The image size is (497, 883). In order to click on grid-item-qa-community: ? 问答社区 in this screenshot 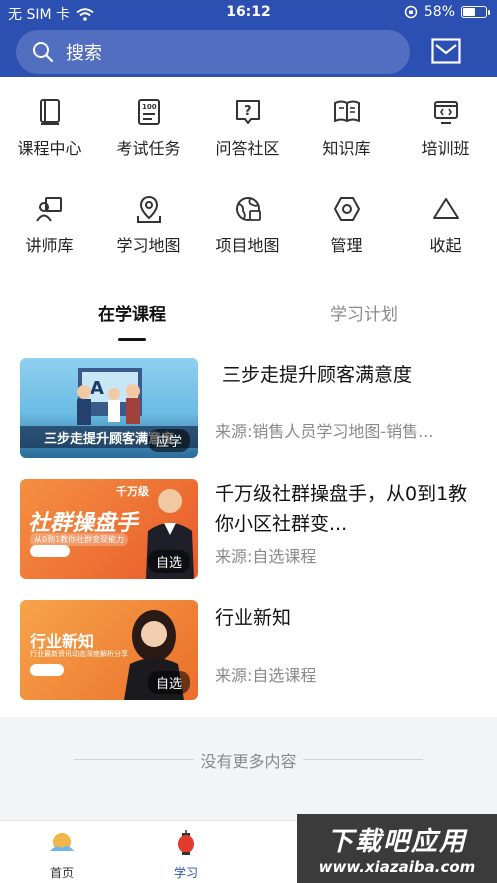, I will do `click(247, 122)`.